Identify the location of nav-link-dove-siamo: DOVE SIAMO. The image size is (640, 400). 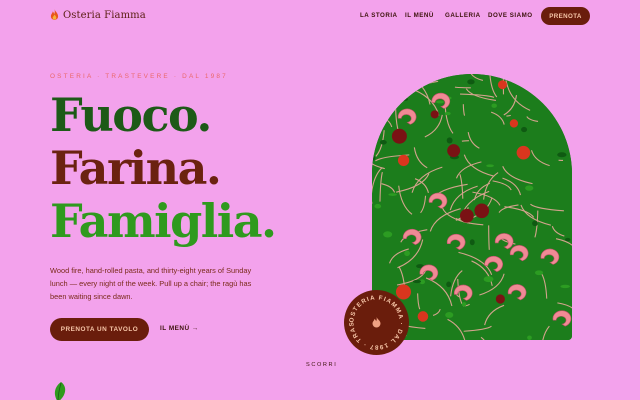
(510, 15).